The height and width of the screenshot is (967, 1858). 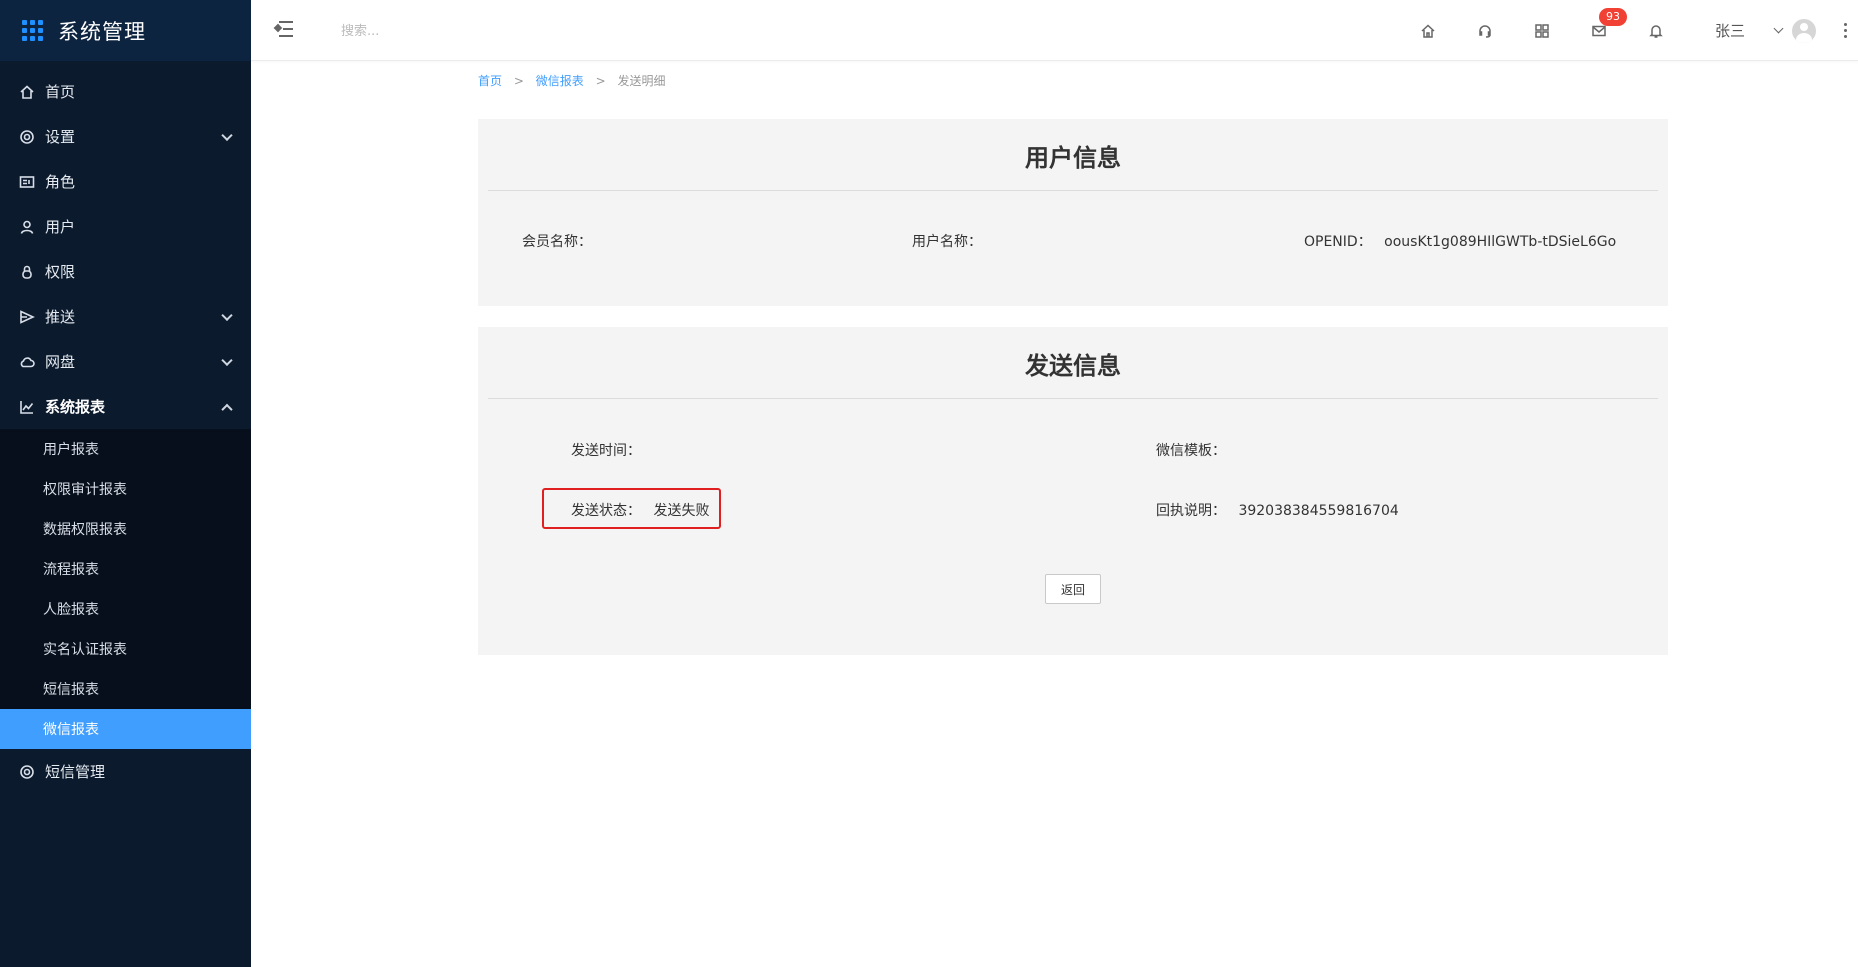 What do you see at coordinates (1191, 451) in the screenshot?
I see `template-label: 微信模板：` at bounding box center [1191, 451].